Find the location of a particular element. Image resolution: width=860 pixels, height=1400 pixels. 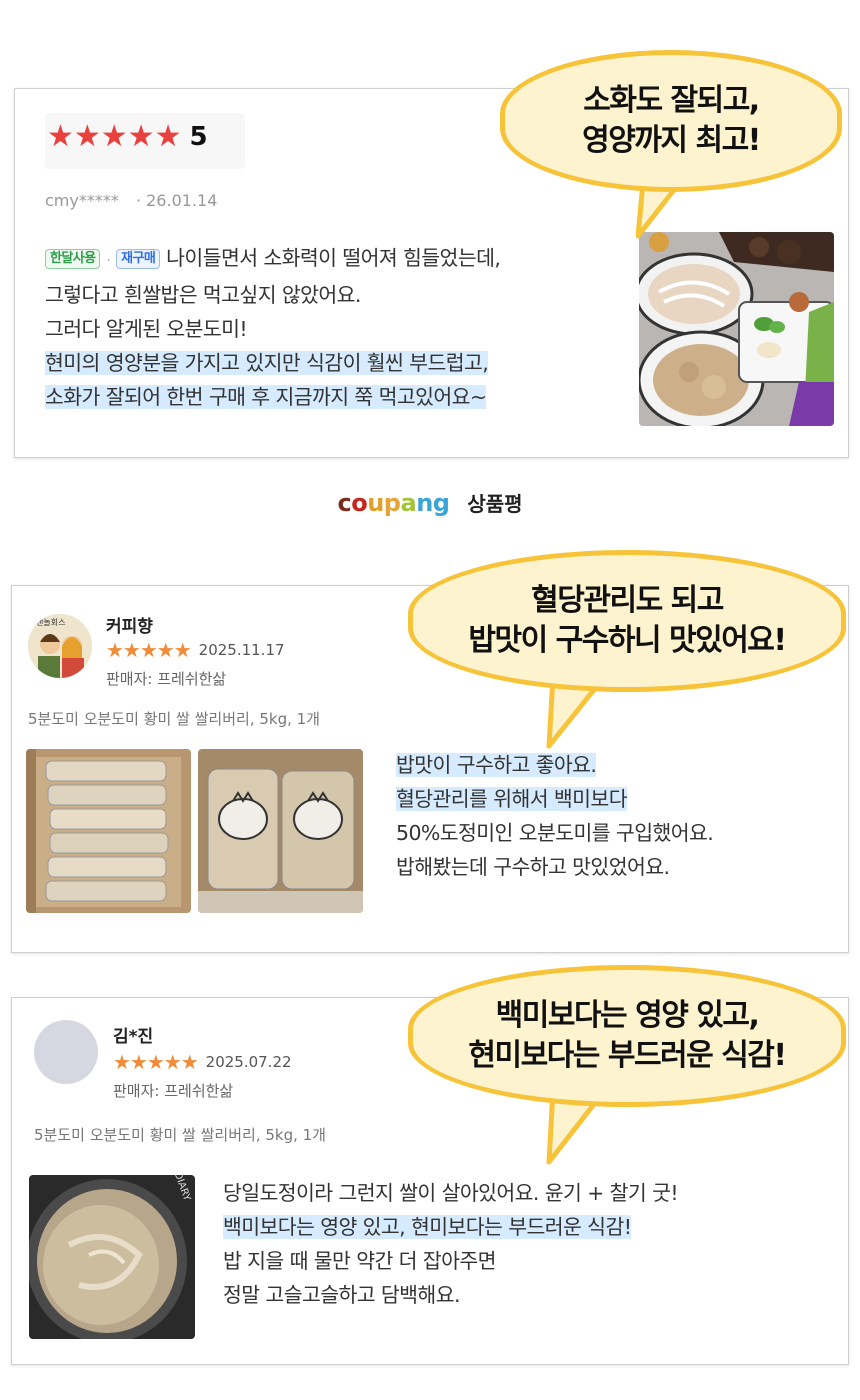

food-photo is located at coordinates (736, 329).